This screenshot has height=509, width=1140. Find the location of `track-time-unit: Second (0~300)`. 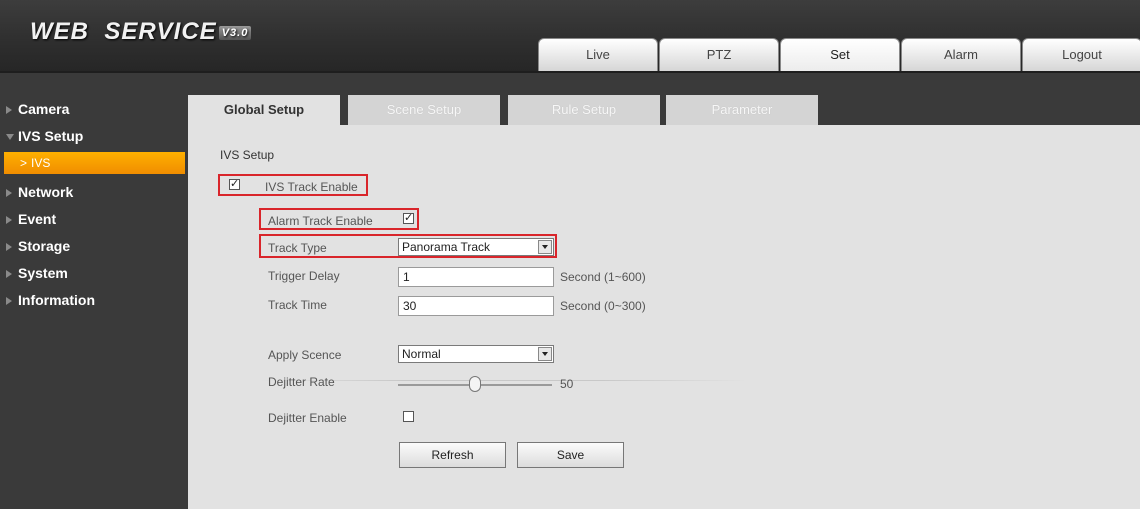

track-time-unit: Second (0~300) is located at coordinates (603, 306).